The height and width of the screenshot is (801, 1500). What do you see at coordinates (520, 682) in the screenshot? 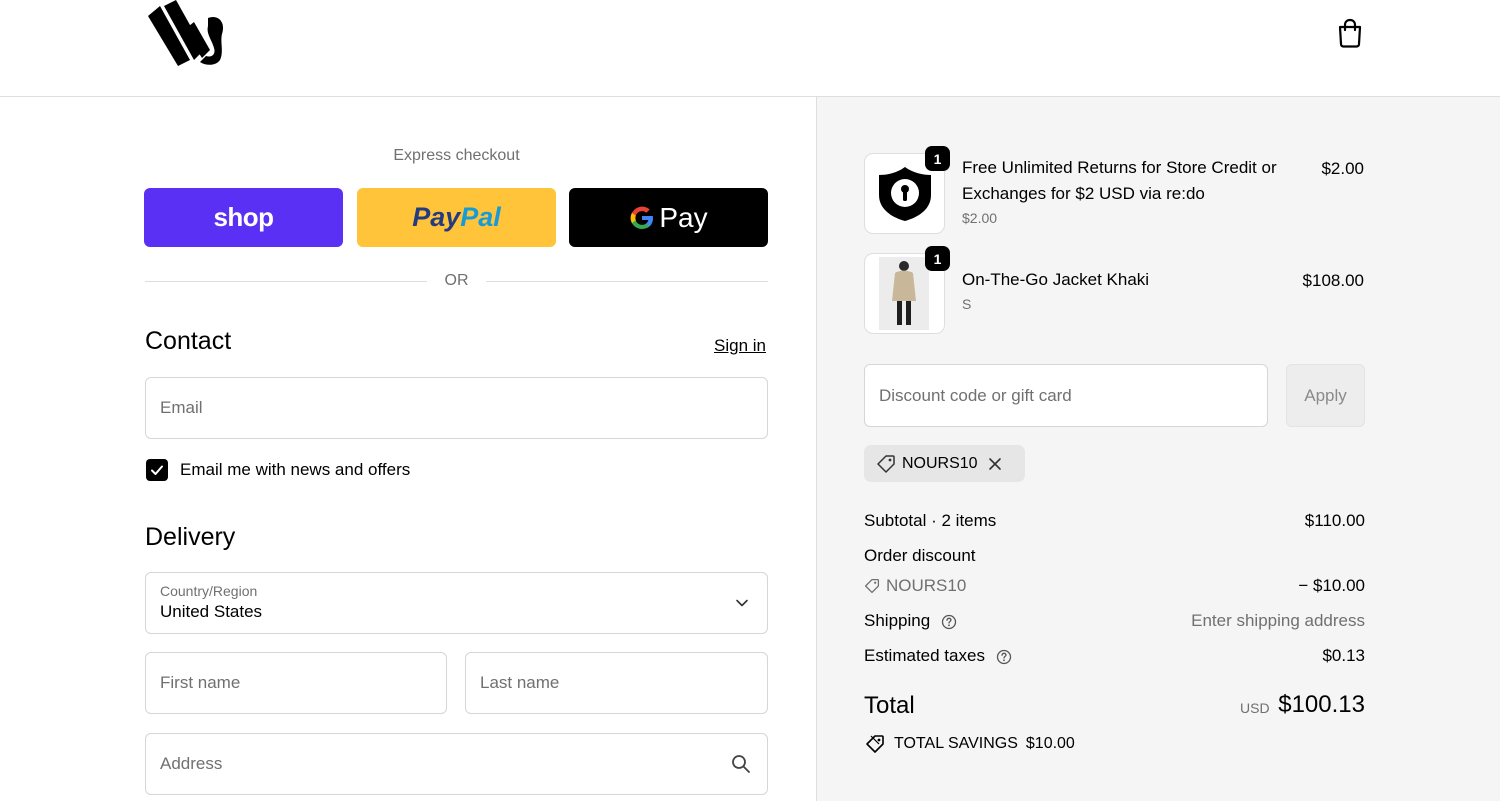
I see `last-name-placeholder: Last name` at bounding box center [520, 682].